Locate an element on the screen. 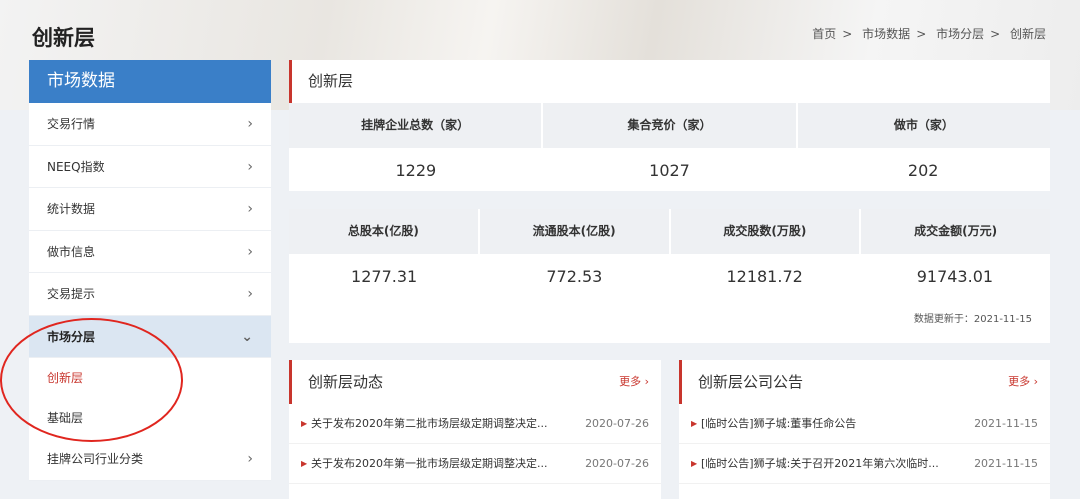 This screenshot has width=1080, height=499. sidebar-subitem-innovation-tier: 创新层 is located at coordinates (150, 378).